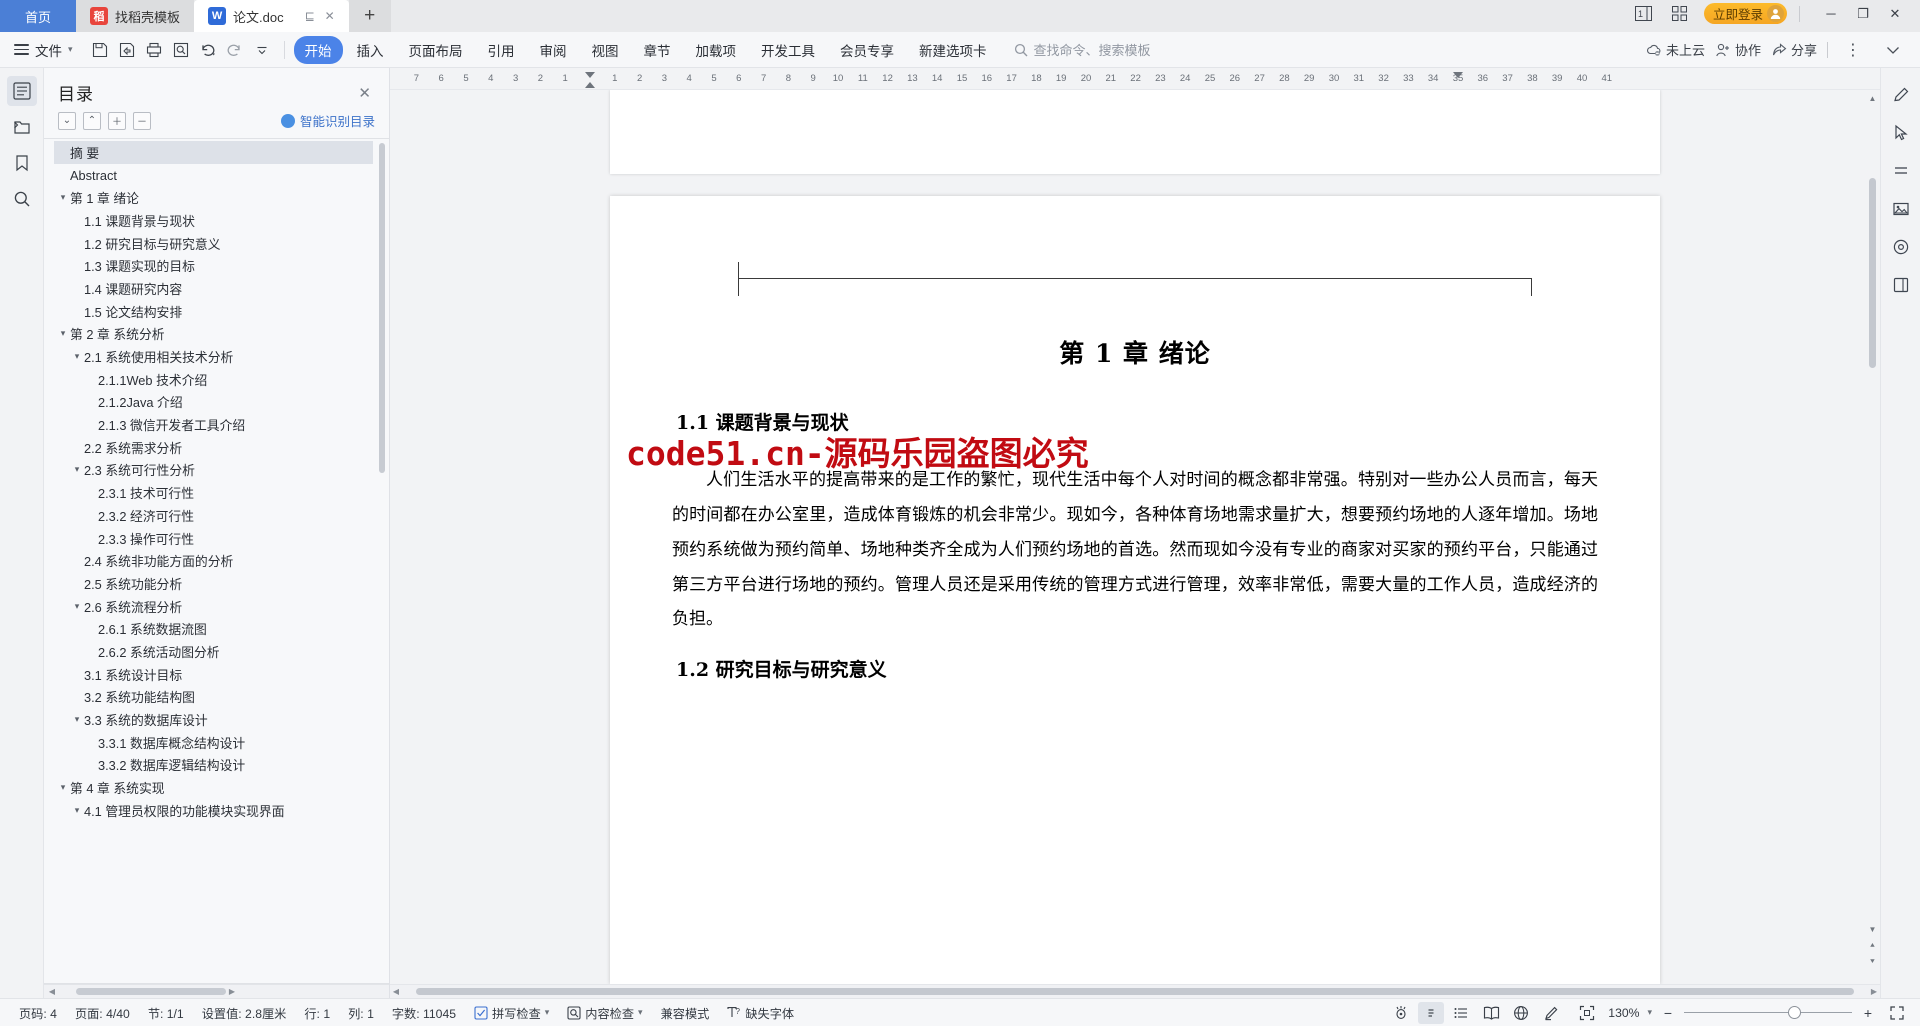  What do you see at coordinates (1872, 945) in the screenshot?
I see `prev-page-icon: ⯅` at bounding box center [1872, 945].